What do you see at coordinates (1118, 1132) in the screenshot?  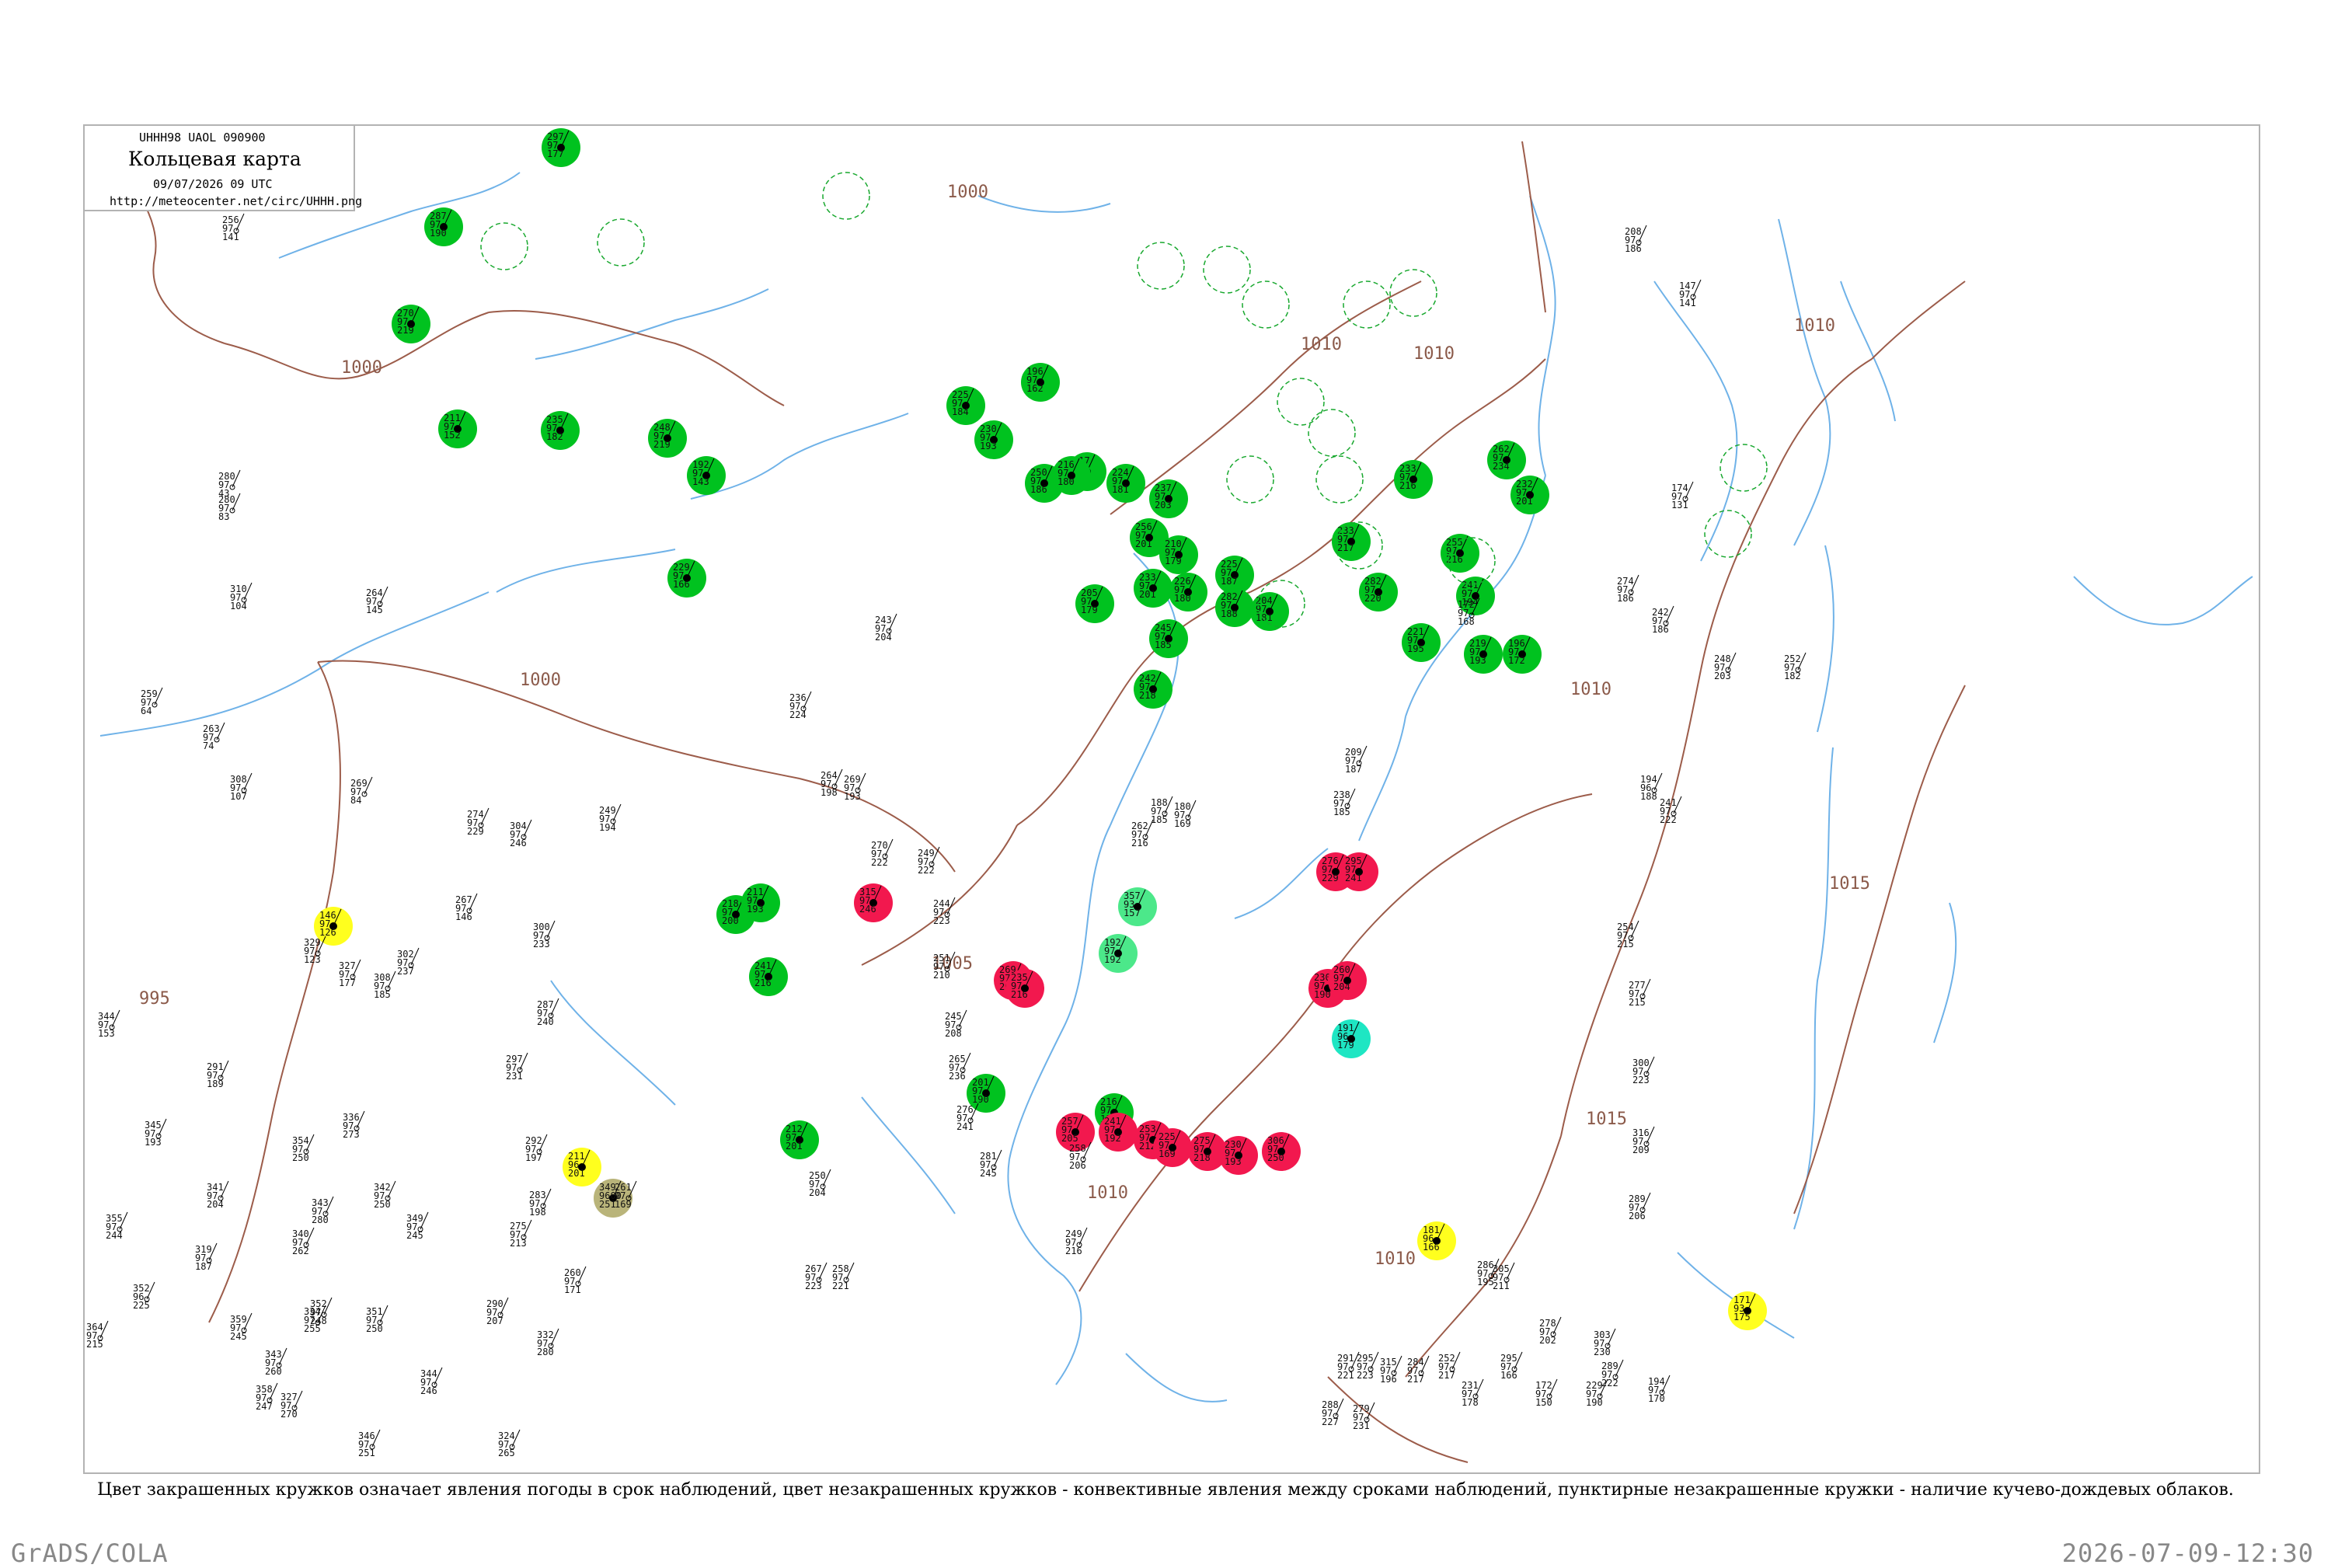 I see `station-plot: 24197192` at bounding box center [1118, 1132].